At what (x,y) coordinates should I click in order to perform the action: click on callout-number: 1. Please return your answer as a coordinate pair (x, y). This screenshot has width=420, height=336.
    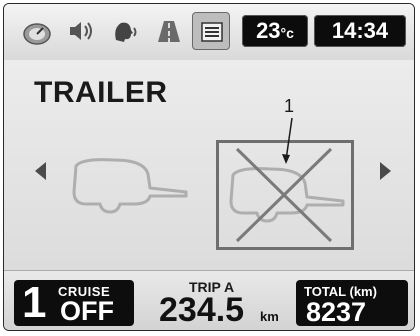
    Looking at the image, I should click on (289, 106).